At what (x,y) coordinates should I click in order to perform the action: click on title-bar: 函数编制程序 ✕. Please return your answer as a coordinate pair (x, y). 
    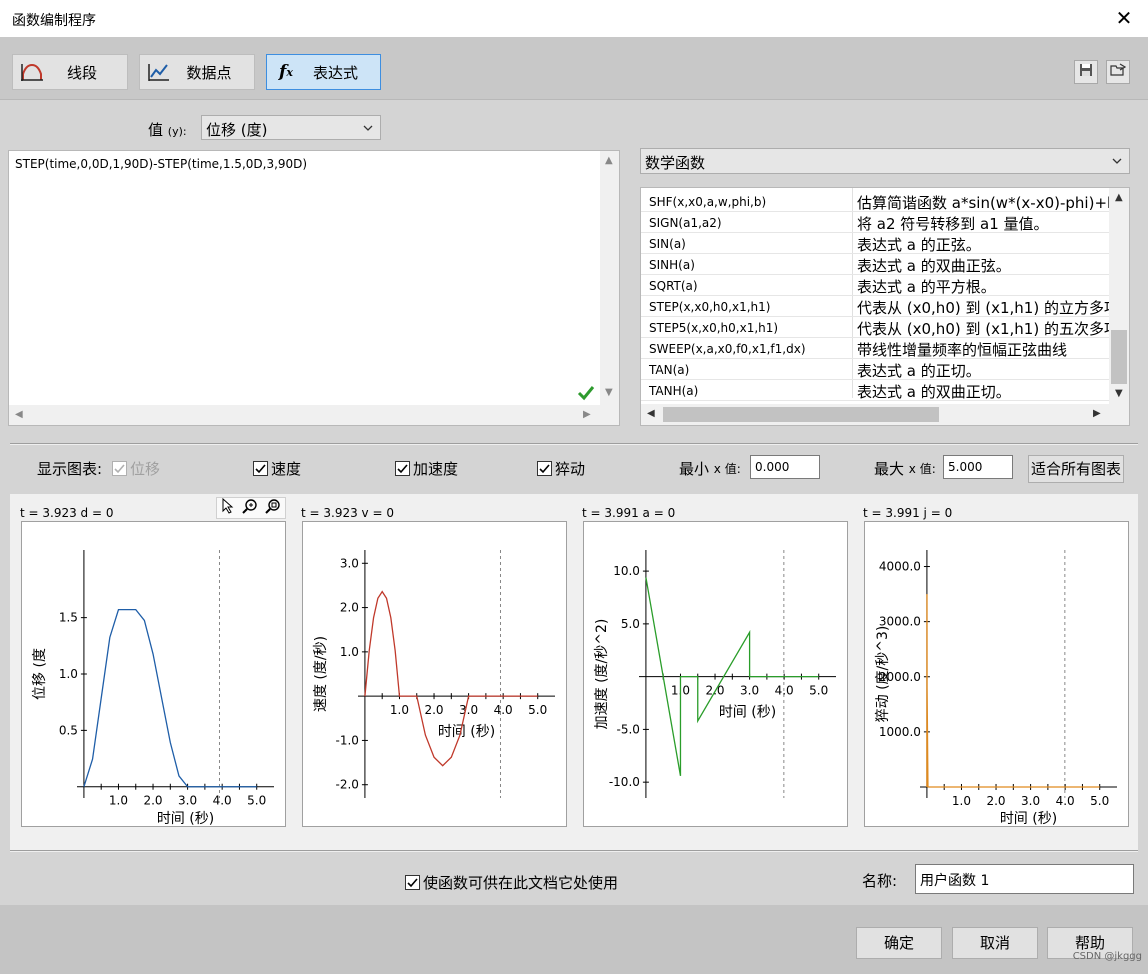
    Looking at the image, I should click on (574, 19).